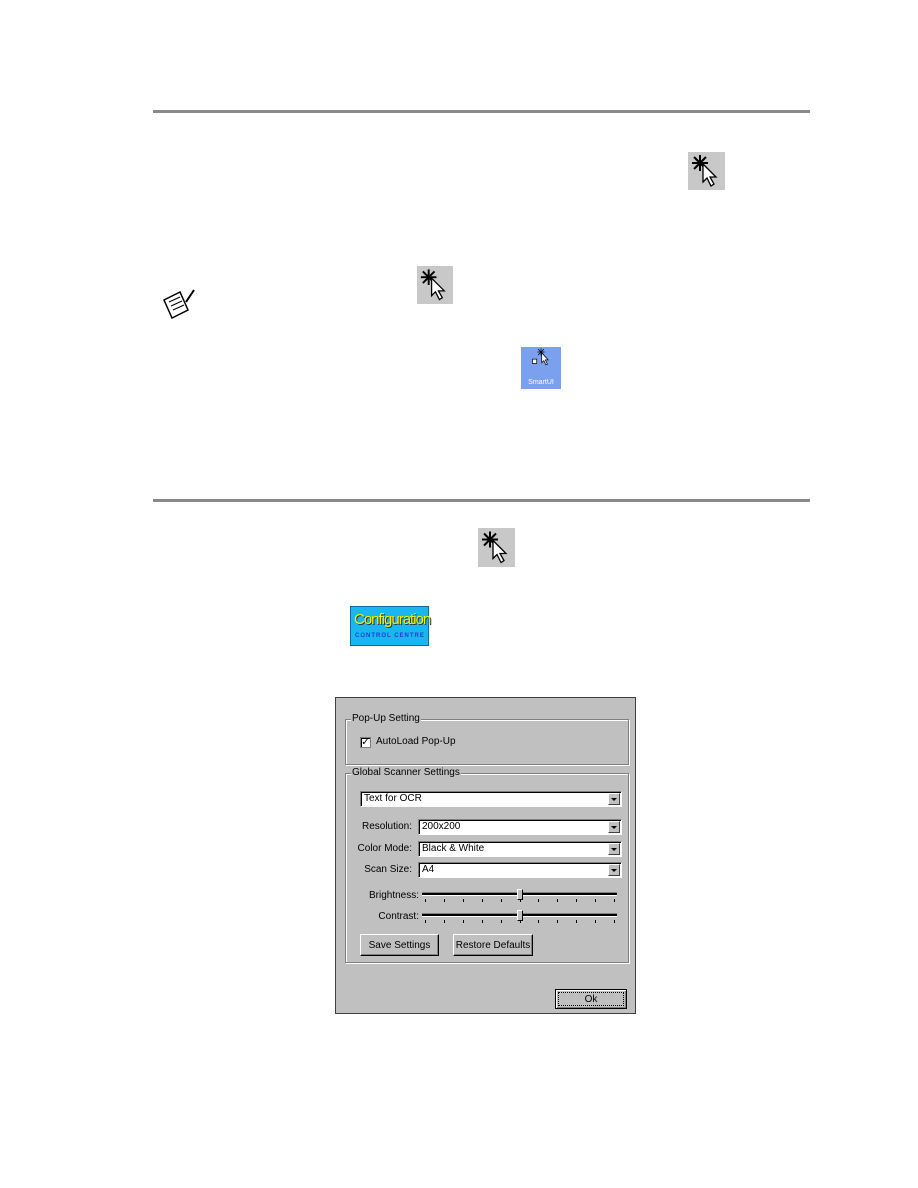 This screenshot has width=918, height=1188. Describe the element at coordinates (365, 742) in the screenshot. I see `autoload-checkbox: ✓` at that location.